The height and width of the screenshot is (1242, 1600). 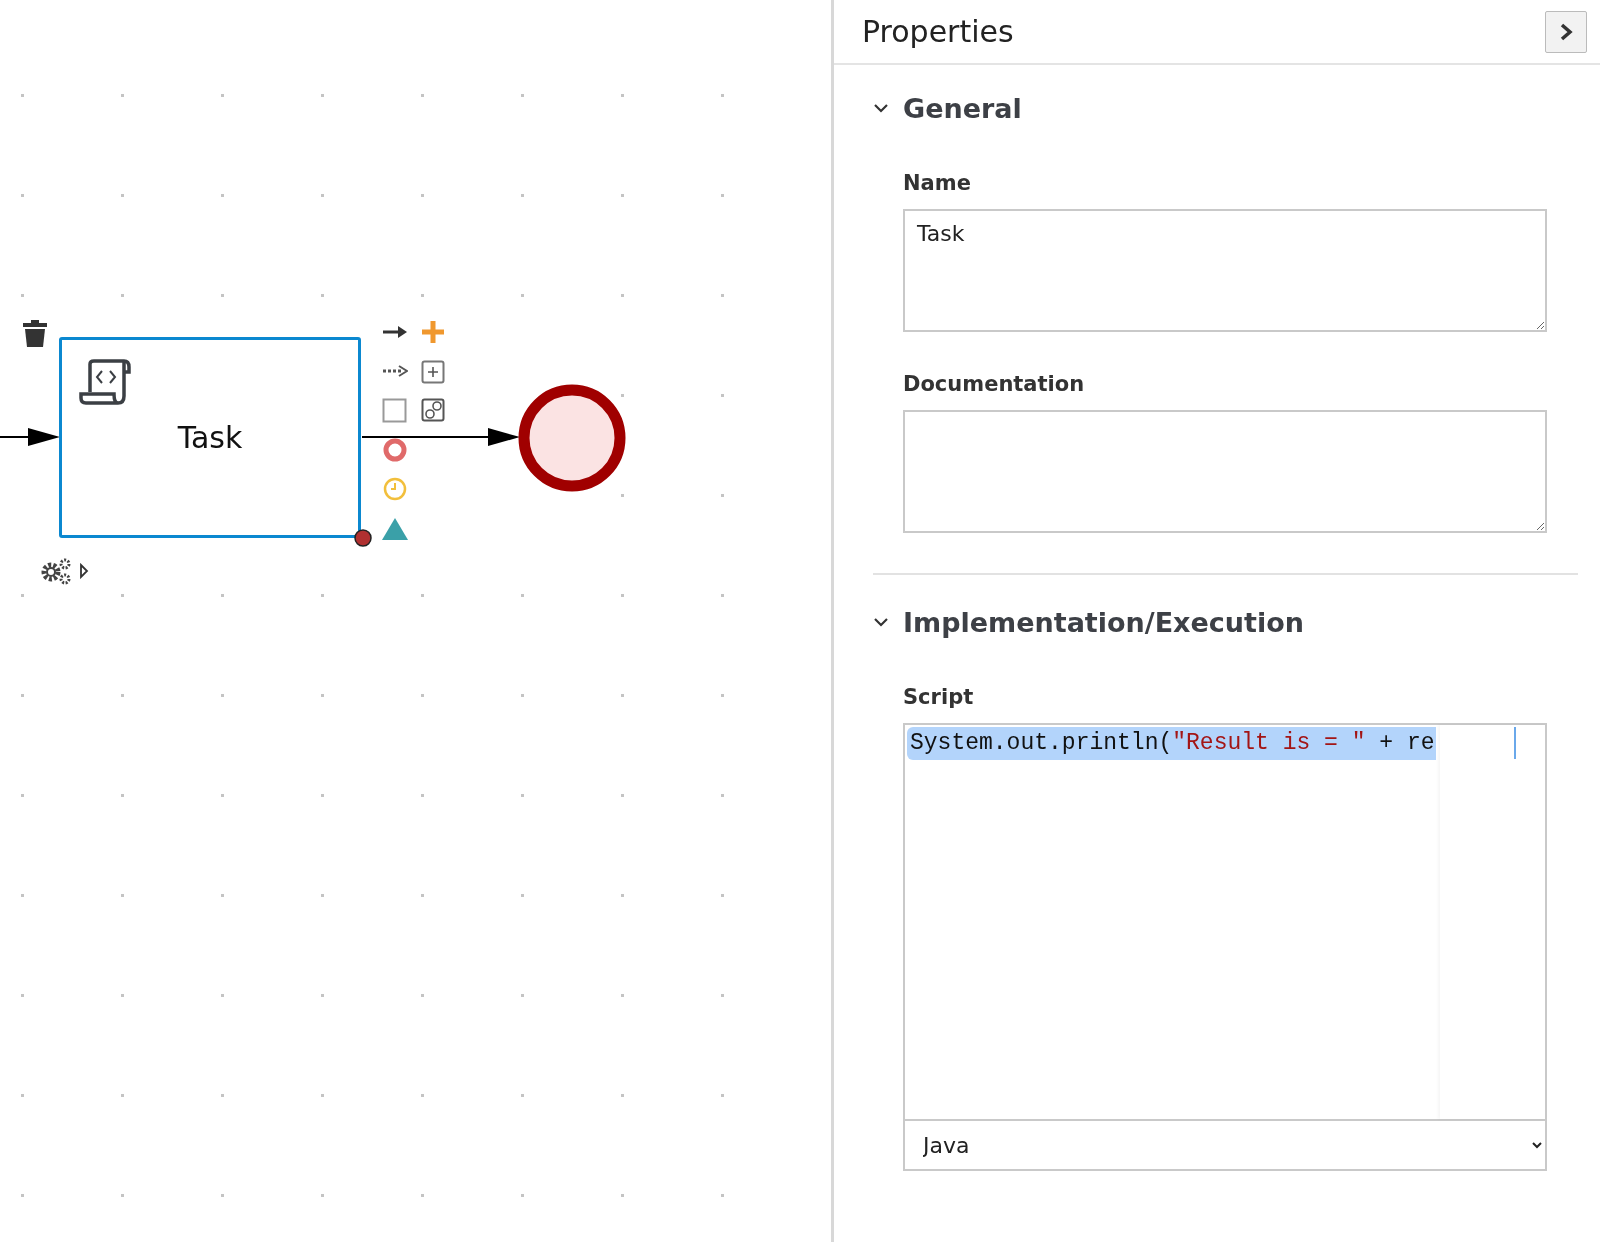 What do you see at coordinates (395, 450) in the screenshot?
I see `end-event-icon` at bounding box center [395, 450].